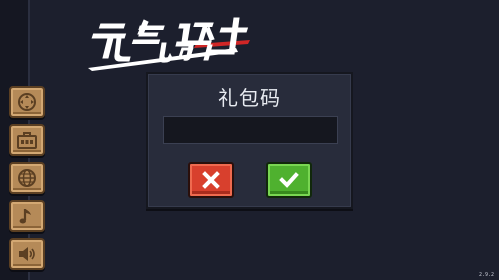 The image size is (499, 280). I want to click on dialog-title: 礼包码, so click(249, 98).